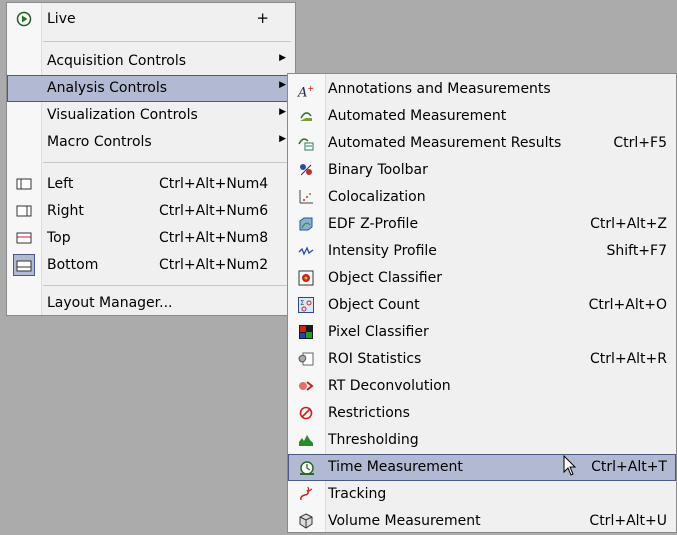 The image size is (677, 535). What do you see at coordinates (306, 278) in the screenshot?
I see `object-classifier-icon` at bounding box center [306, 278].